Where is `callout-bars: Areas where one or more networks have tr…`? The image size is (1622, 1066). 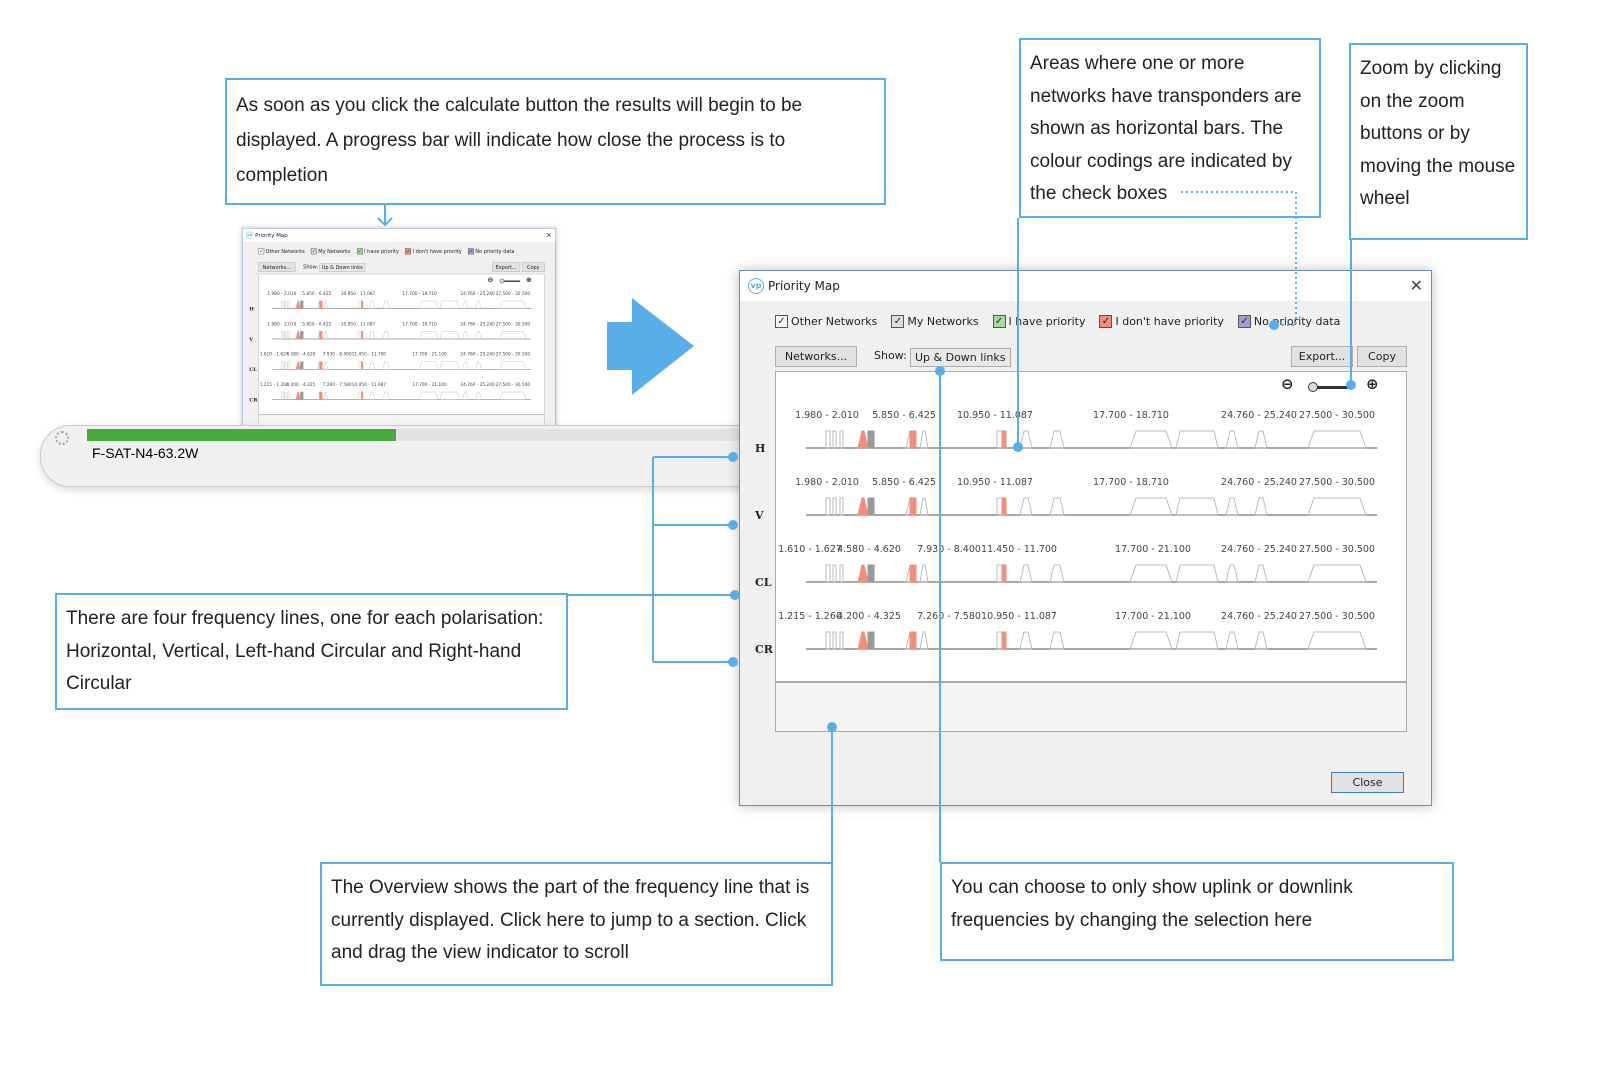 callout-bars: Areas where one or more networks have tr… is located at coordinates (1170, 128).